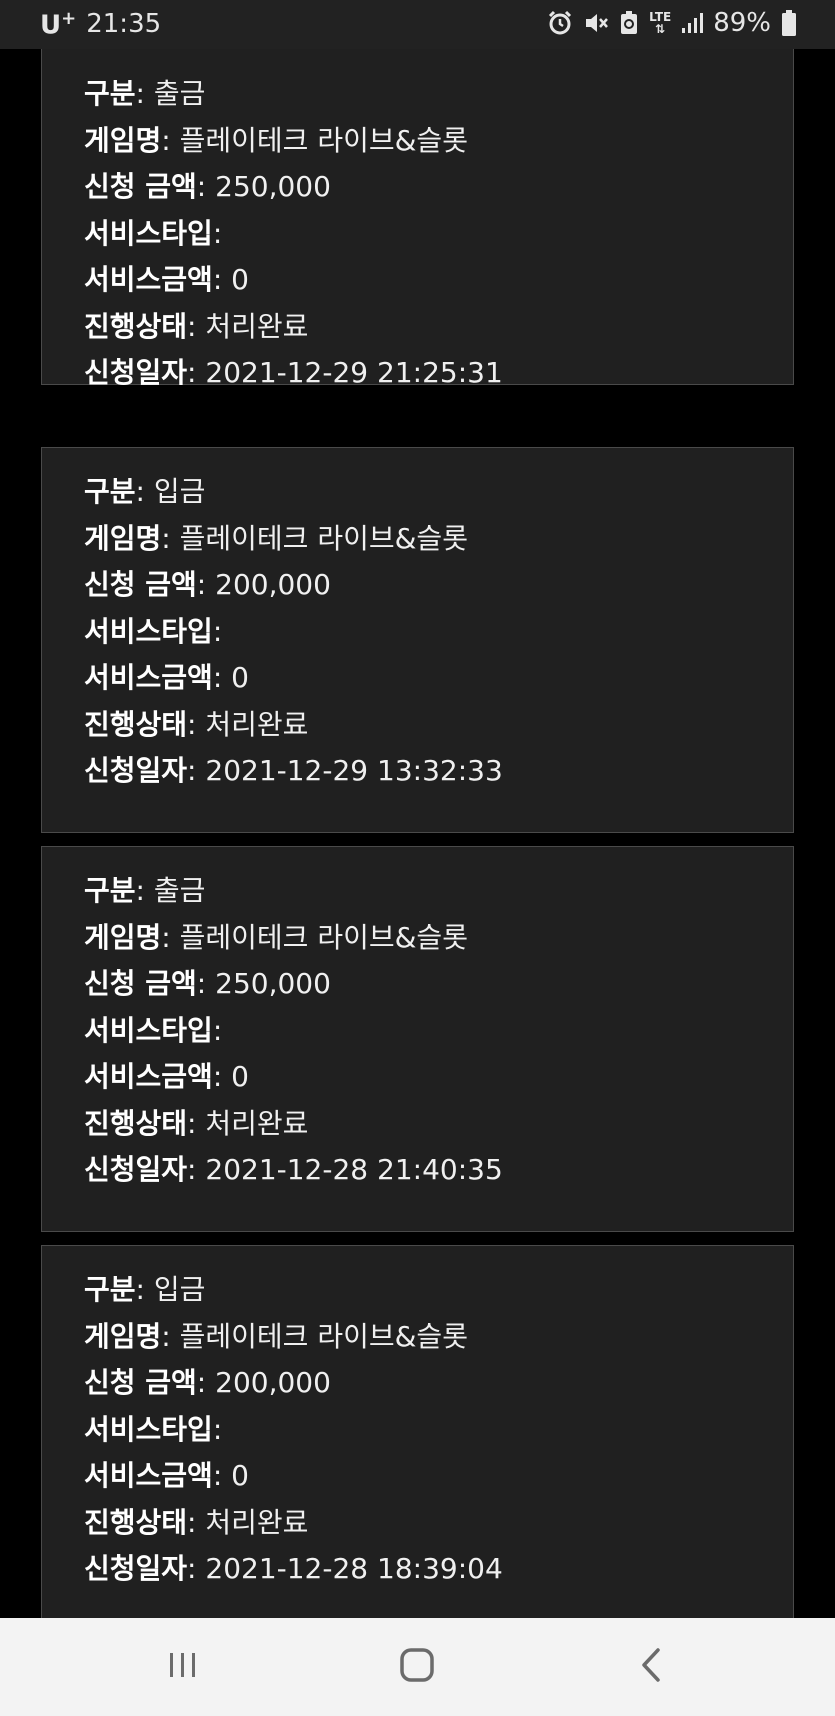  What do you see at coordinates (69, 18) in the screenshot?
I see `carrier-sup: +` at bounding box center [69, 18].